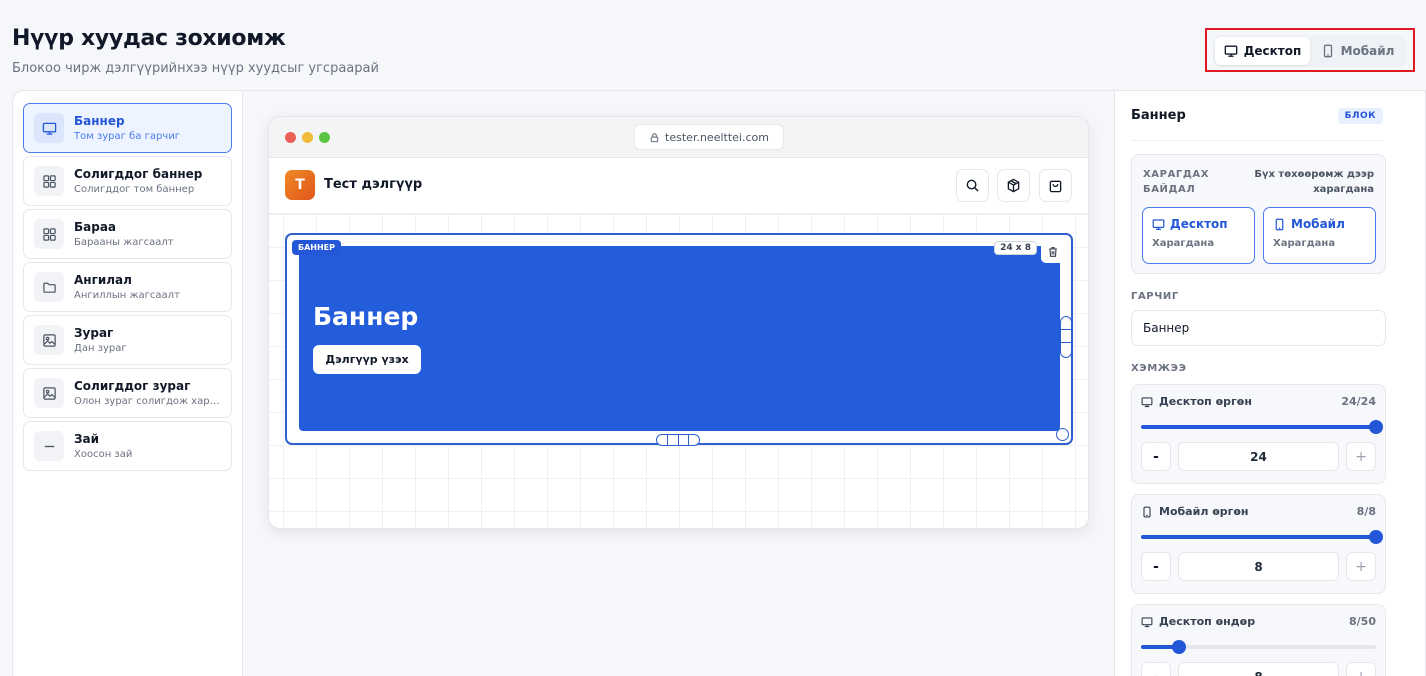 The image size is (1426, 676). What do you see at coordinates (324, 137) in the screenshot?
I see `maximize-dot` at bounding box center [324, 137].